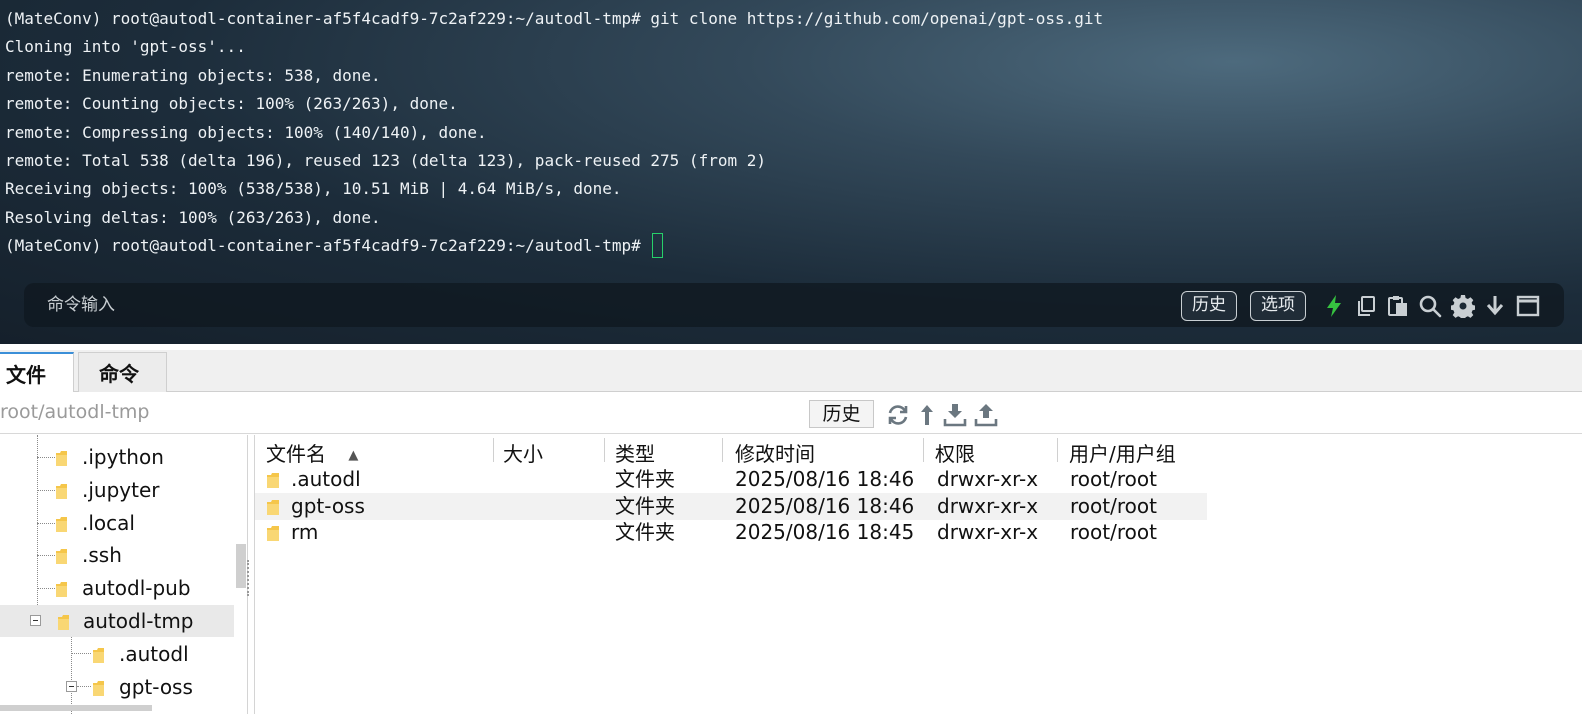 This screenshot has width=1582, height=714. Describe the element at coordinates (248, 578) in the screenshot. I see `tree-resize-grip` at that location.